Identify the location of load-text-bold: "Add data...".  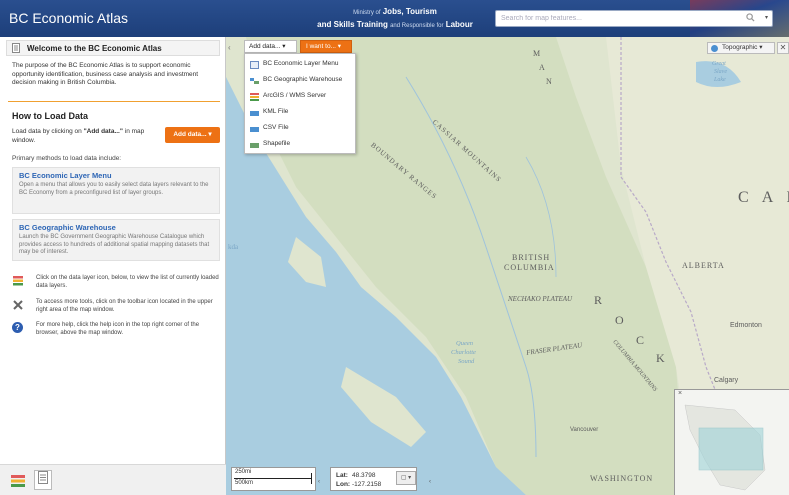
(103, 131).